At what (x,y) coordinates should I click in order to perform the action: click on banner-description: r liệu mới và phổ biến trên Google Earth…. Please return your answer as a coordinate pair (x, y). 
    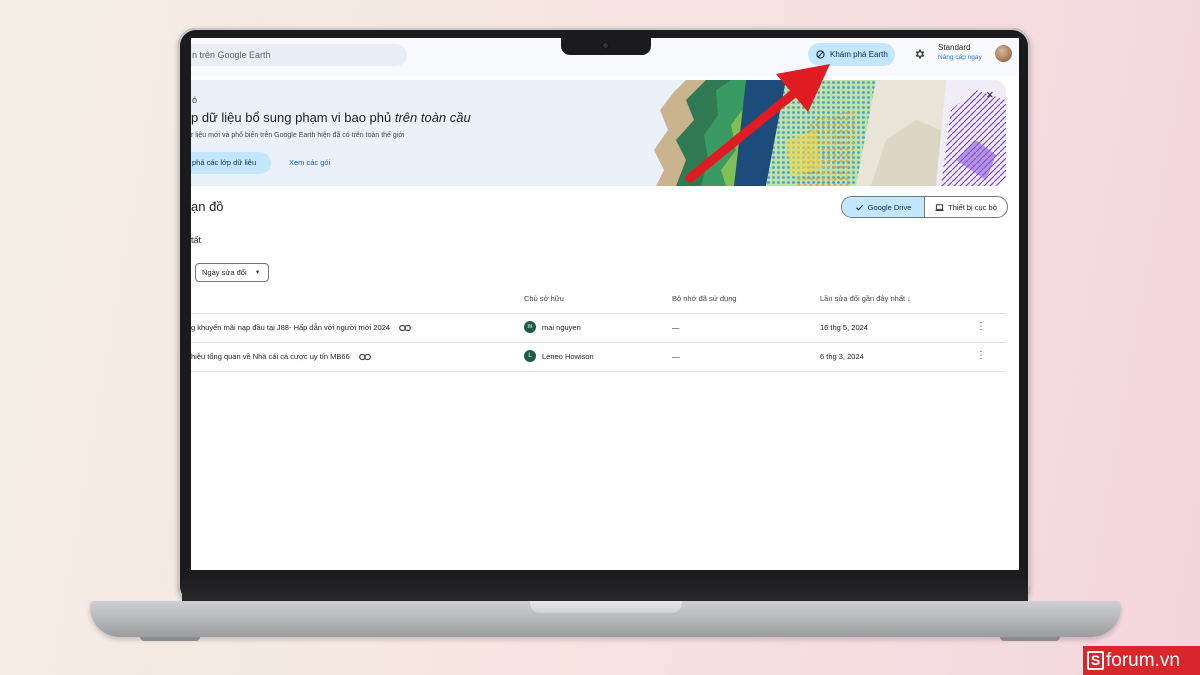
    Looking at the image, I should click on (298, 135).